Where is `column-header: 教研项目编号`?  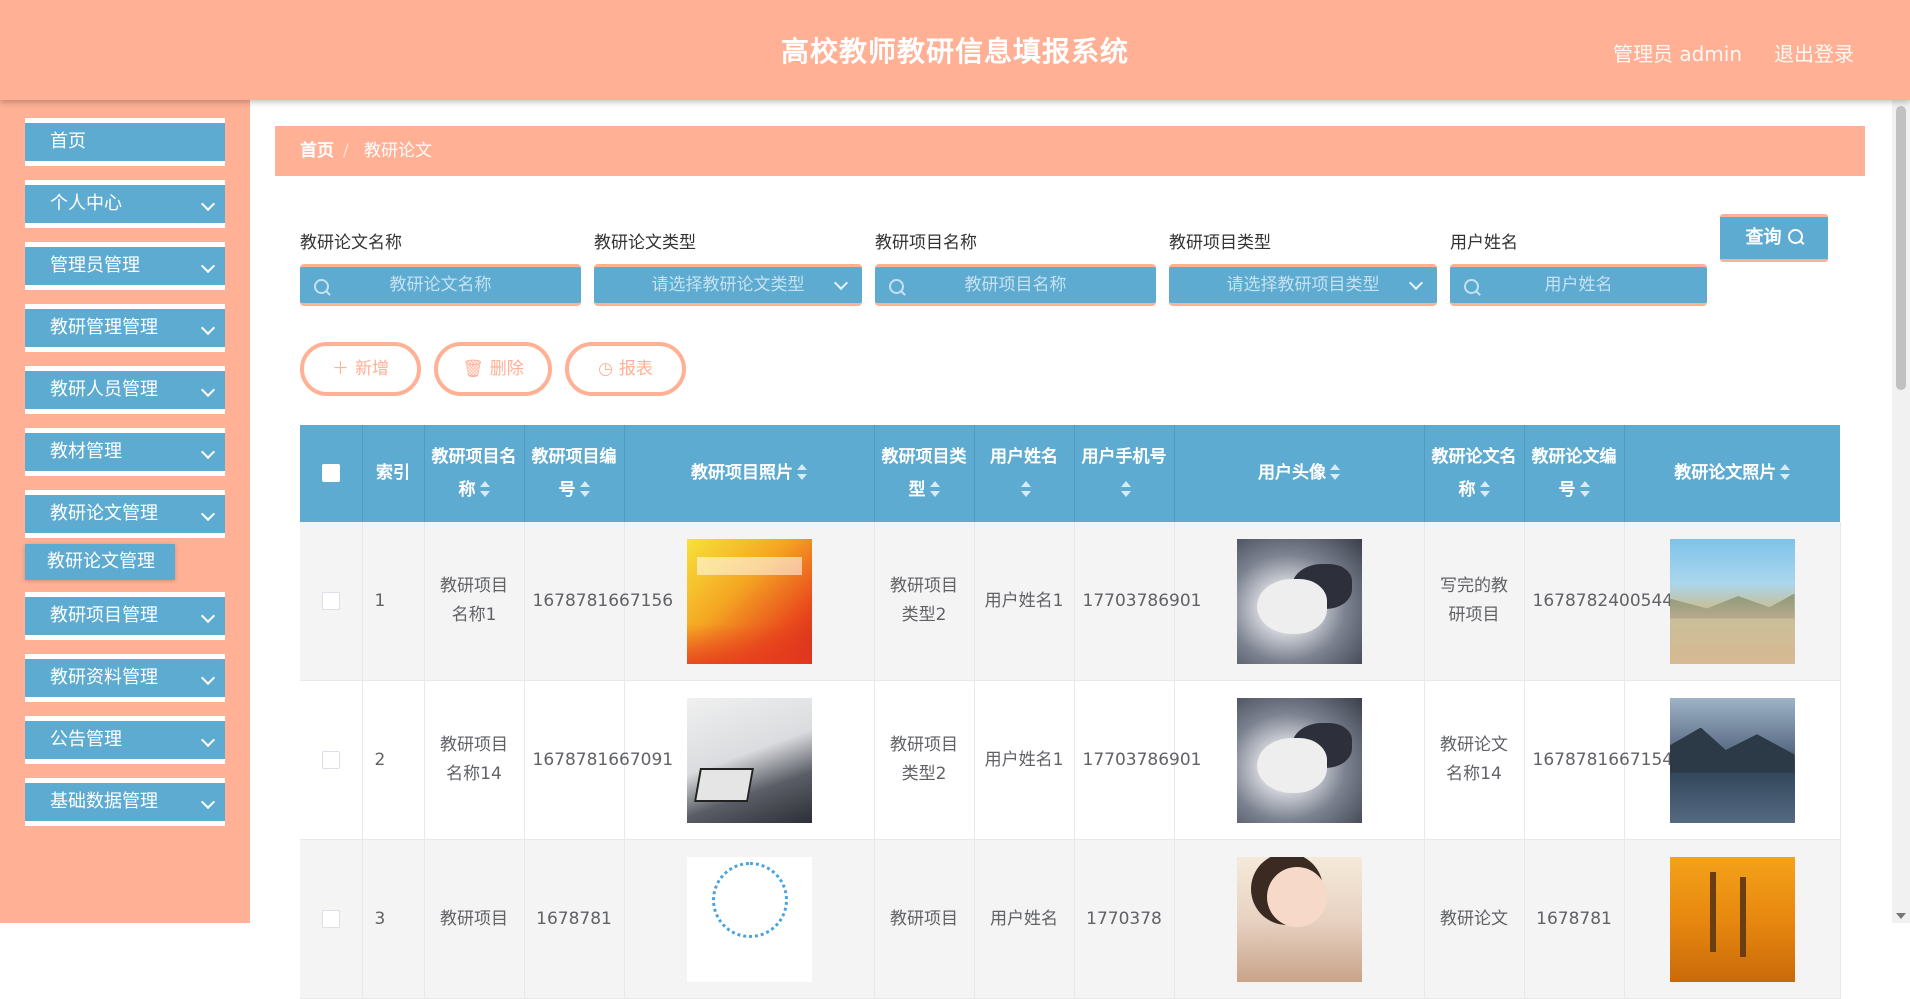
column-header: 教研项目编号 is located at coordinates (574, 473).